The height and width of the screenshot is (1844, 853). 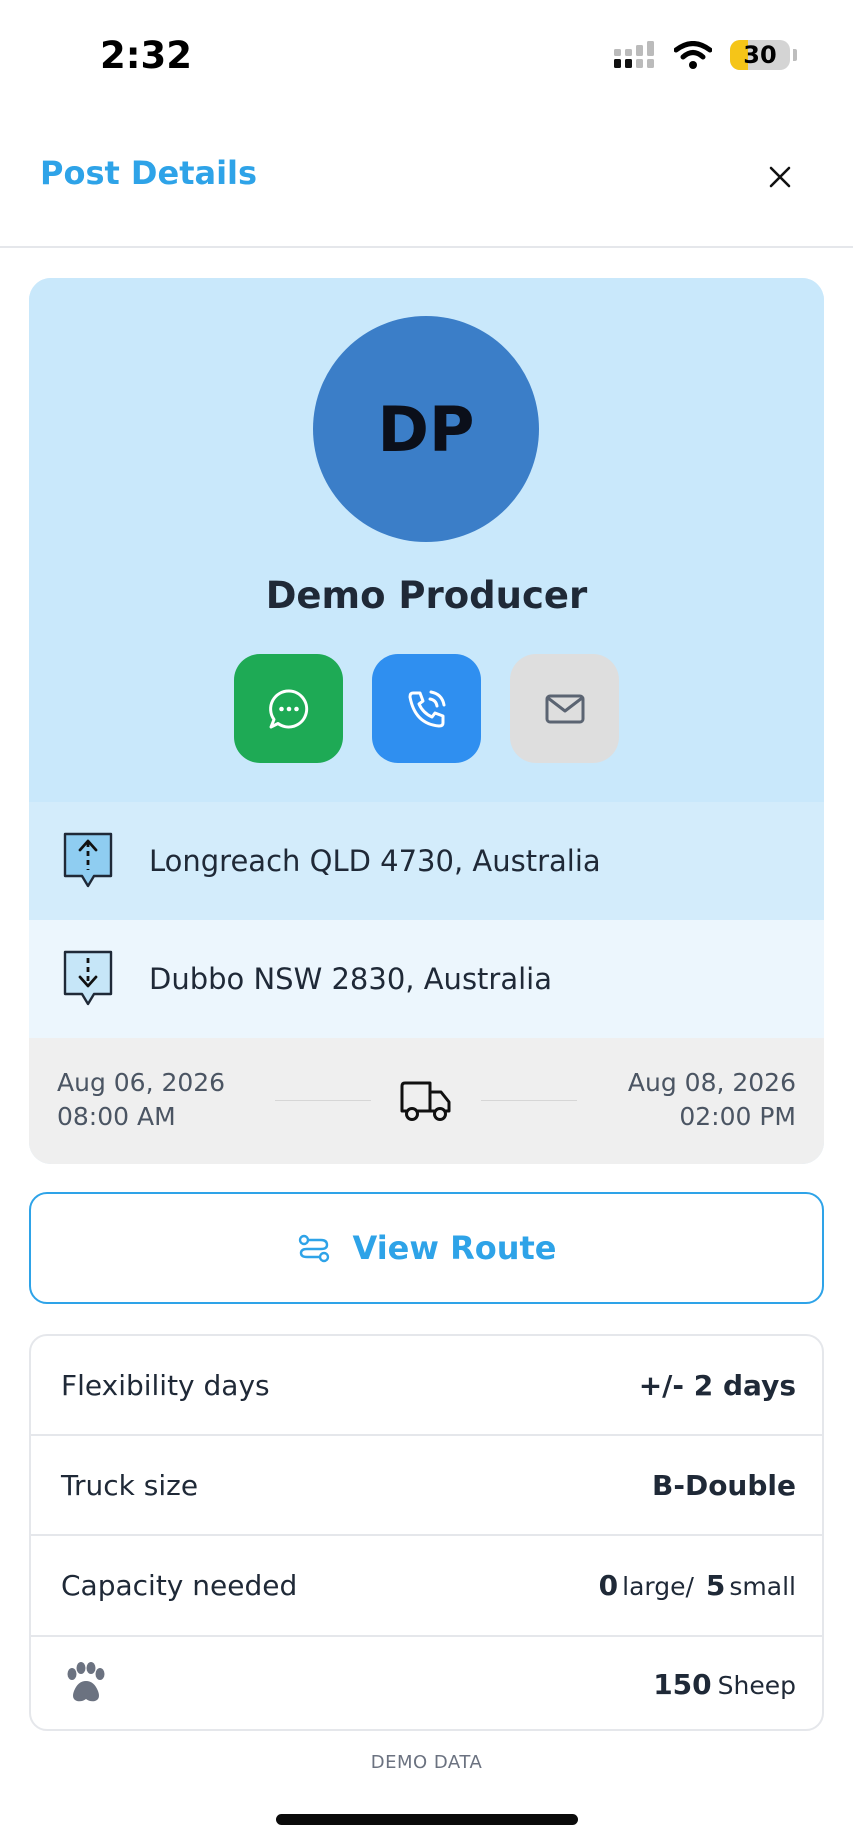 I want to click on phone-icon, so click(x=426, y=708).